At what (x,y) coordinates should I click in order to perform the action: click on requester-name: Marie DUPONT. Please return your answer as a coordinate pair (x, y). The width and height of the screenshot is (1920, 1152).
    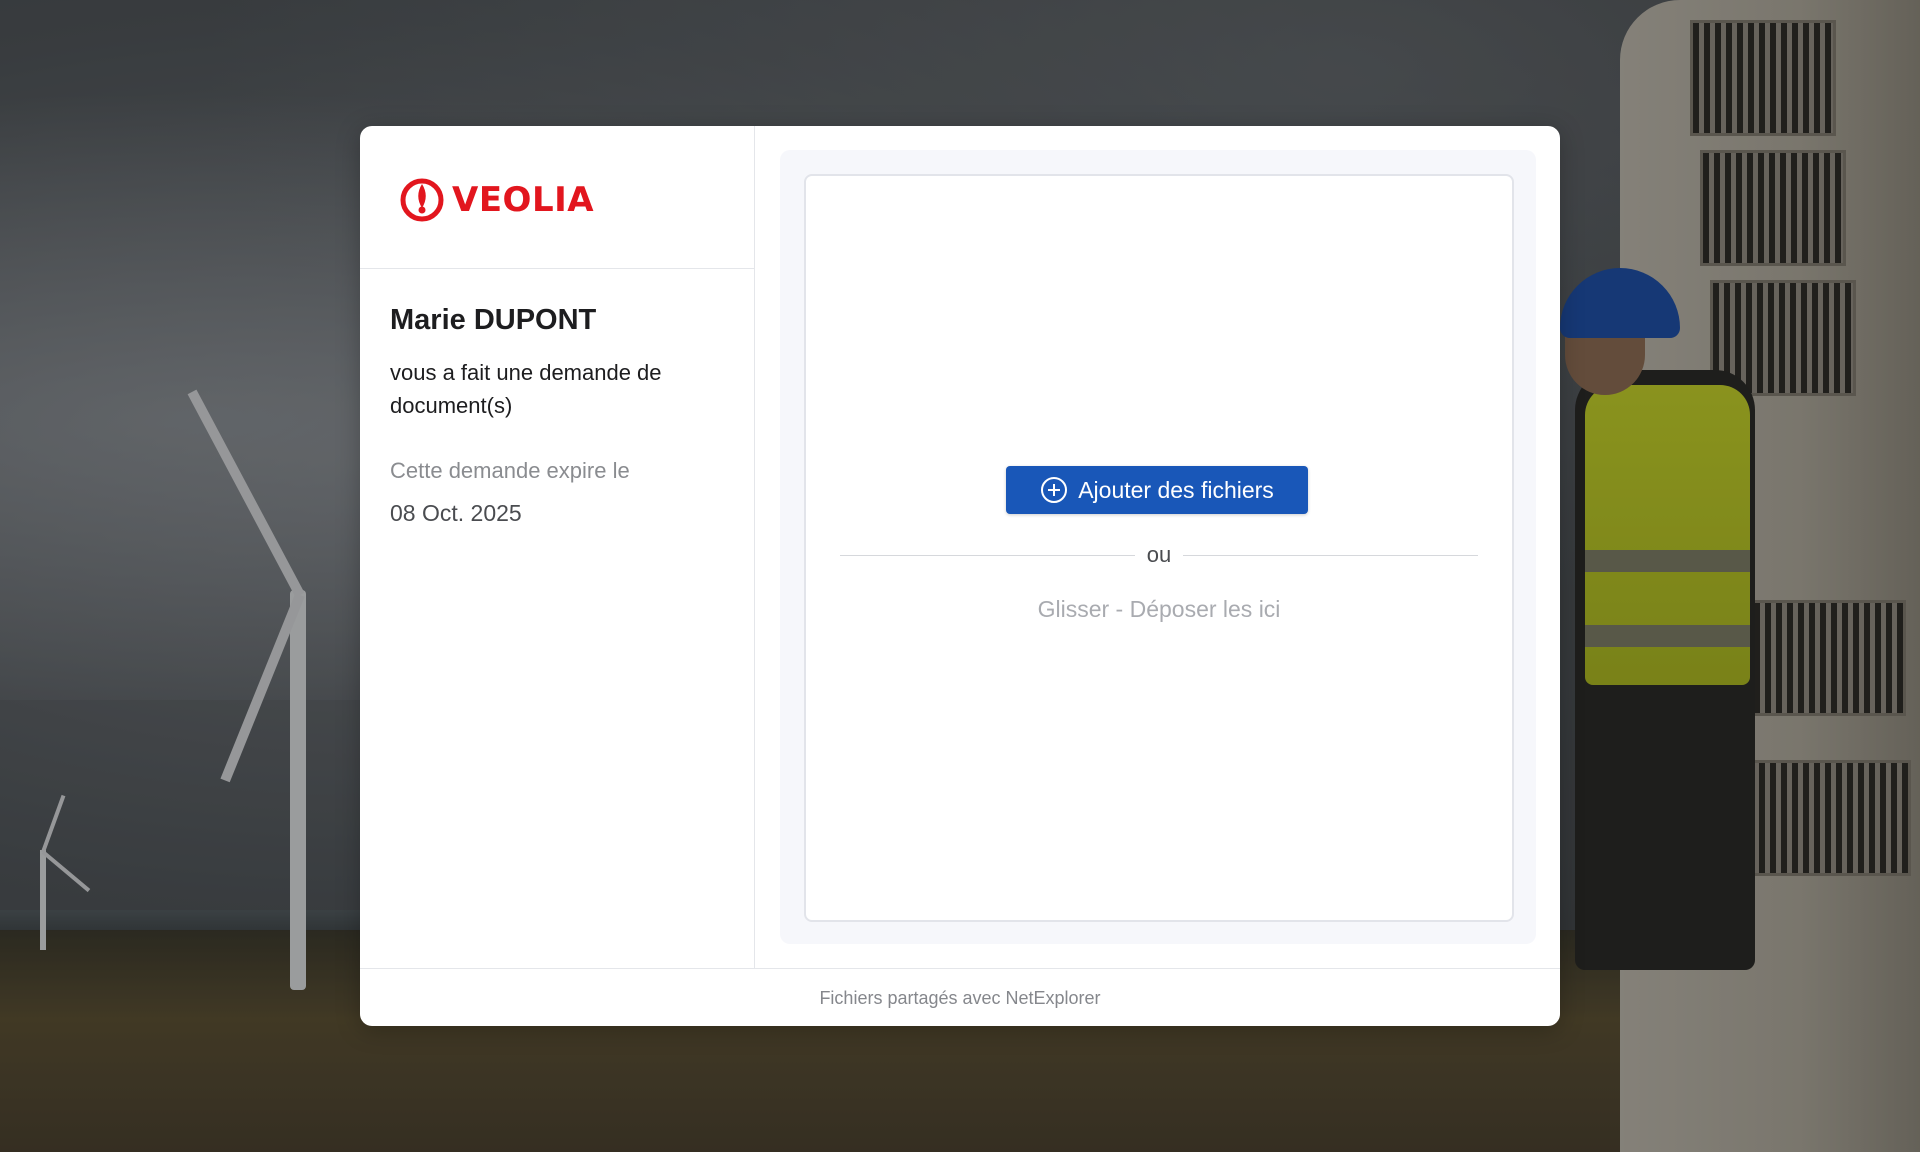
    Looking at the image, I should click on (493, 320).